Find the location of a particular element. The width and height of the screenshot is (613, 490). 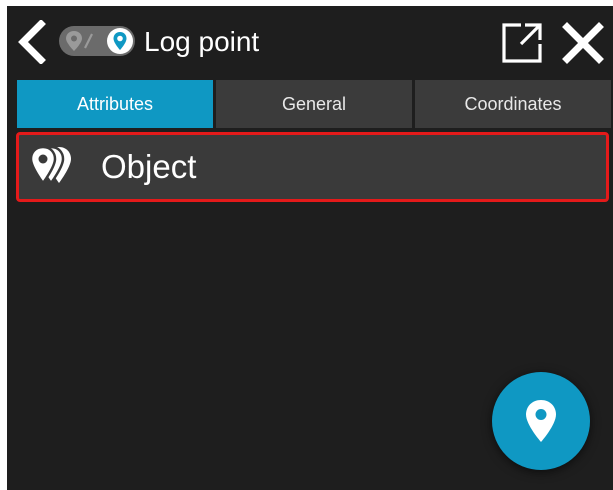

chevron-left-icon is located at coordinates (32, 42).